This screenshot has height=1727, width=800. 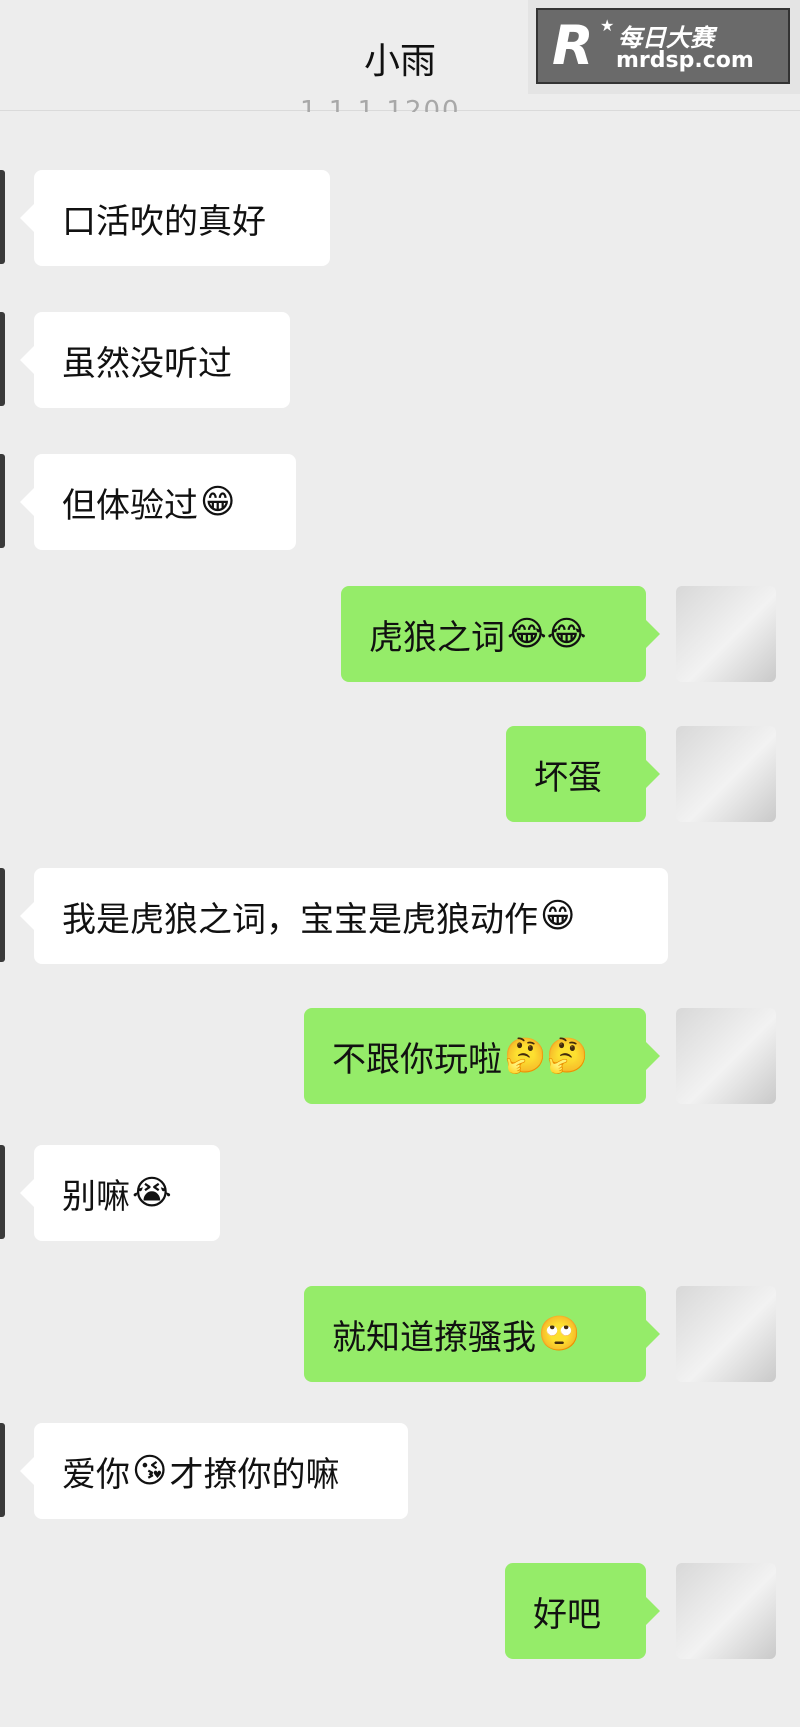 I want to click on message-bubble-incoming: 别嘛 😭, so click(x=120, y=1193).